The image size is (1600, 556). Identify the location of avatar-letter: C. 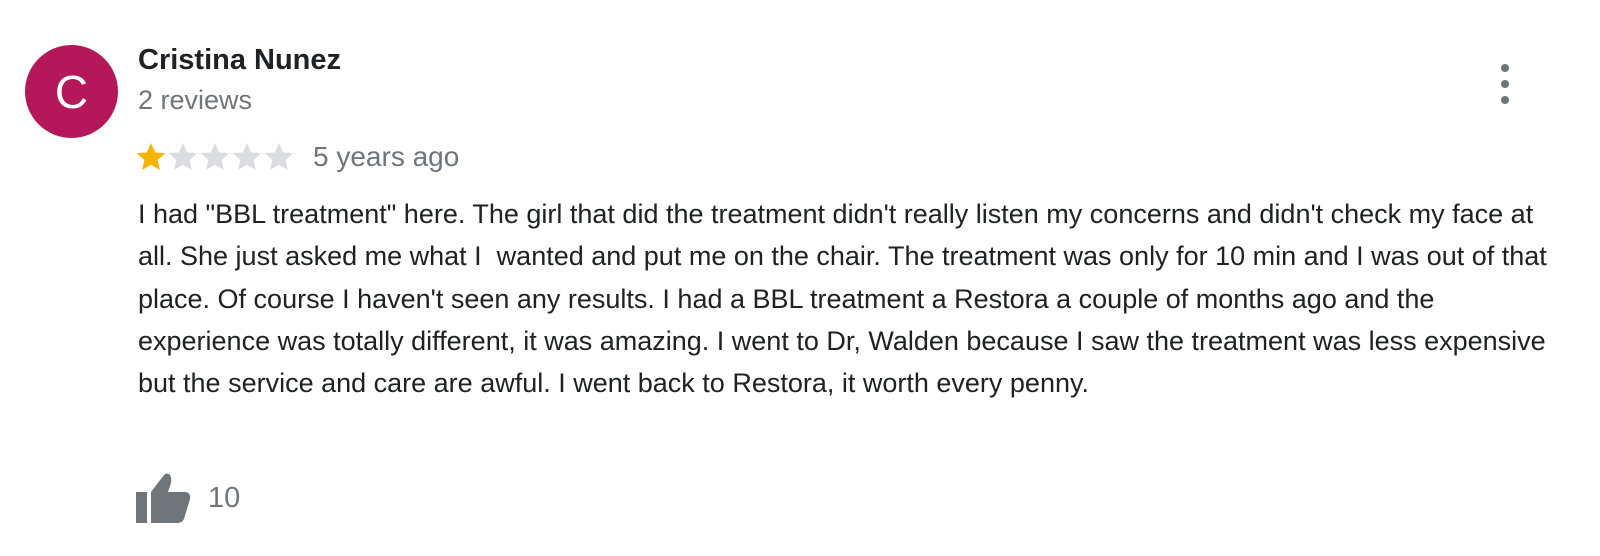
(71, 91).